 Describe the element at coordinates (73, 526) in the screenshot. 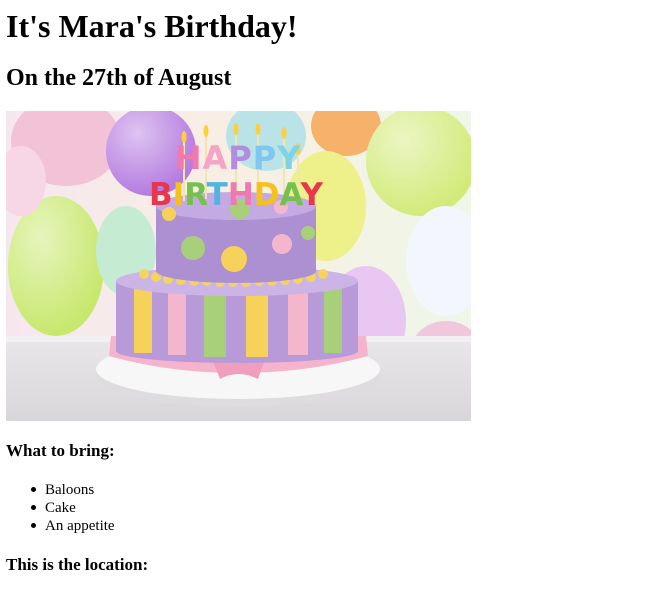

I see `list-item: An appetite` at that location.